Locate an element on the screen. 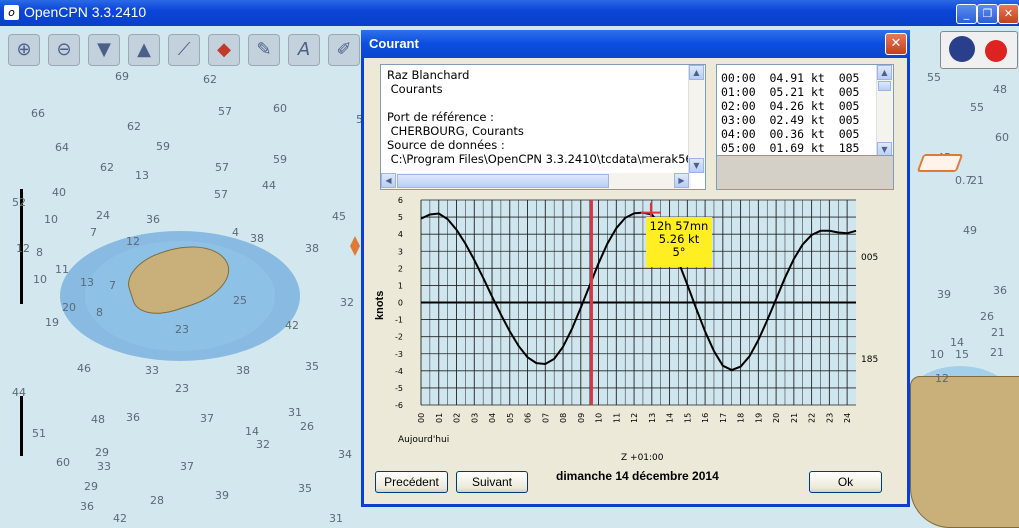 This screenshot has height=528, width=1019. previous-button: Precédent is located at coordinates (411, 482).